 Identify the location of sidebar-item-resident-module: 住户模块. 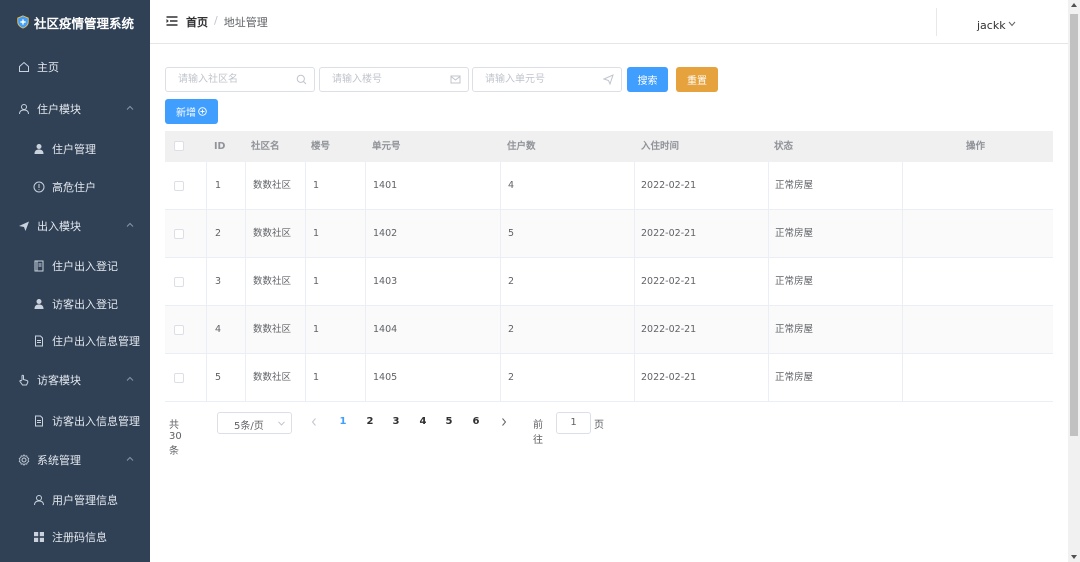
(75, 109).